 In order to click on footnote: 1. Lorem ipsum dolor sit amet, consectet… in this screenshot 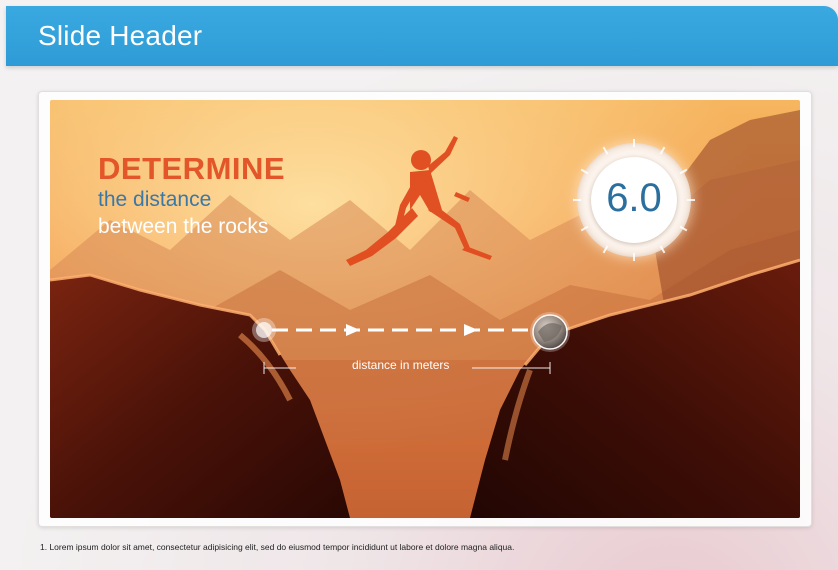, I will do `click(277, 547)`.